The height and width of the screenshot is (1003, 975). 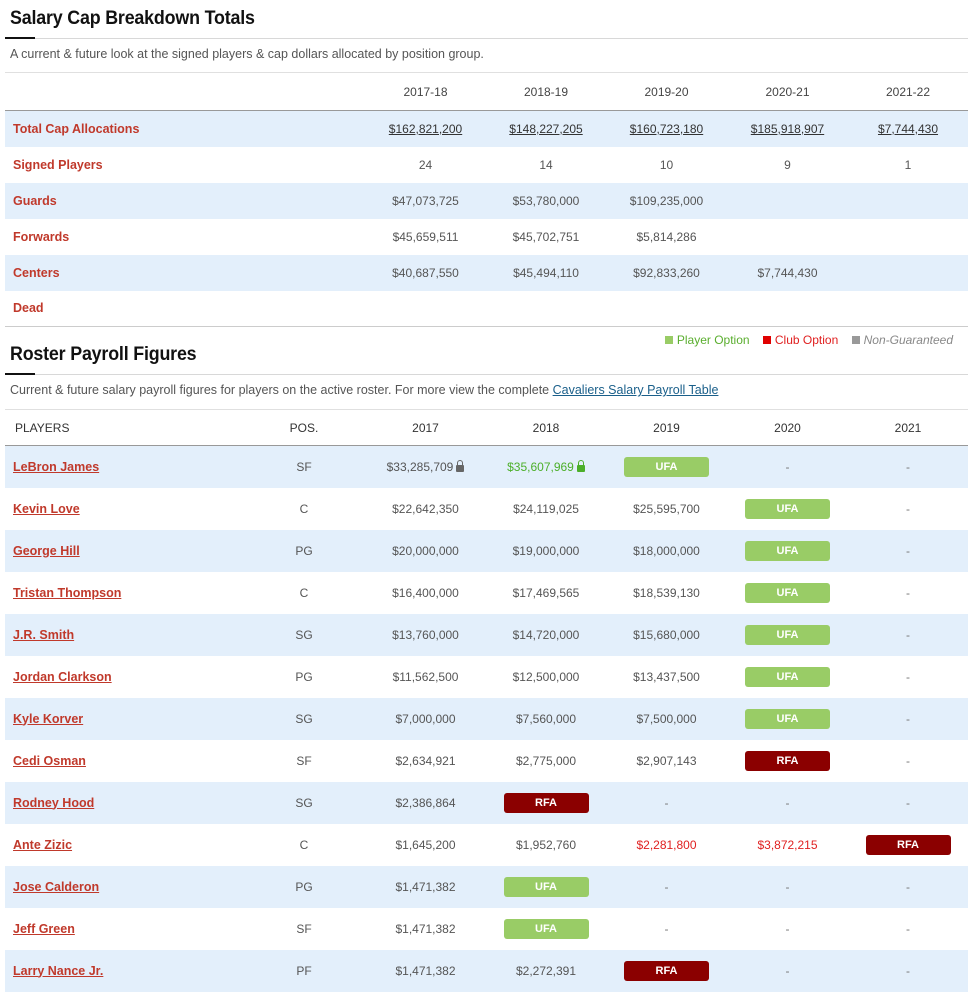 What do you see at coordinates (425, 466) in the screenshot?
I see `salary-cell: $33,285,709` at bounding box center [425, 466].